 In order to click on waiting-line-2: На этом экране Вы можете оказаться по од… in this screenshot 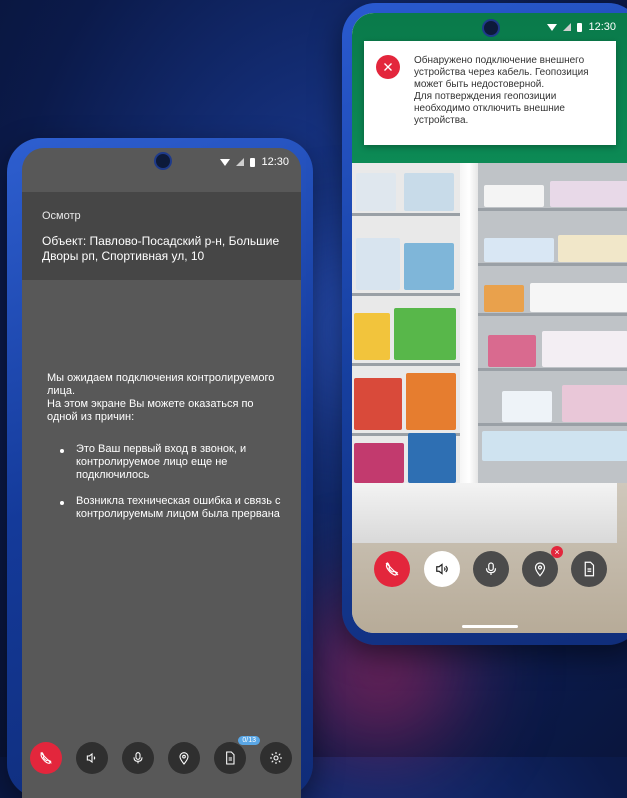, I will do `click(150, 410)`.